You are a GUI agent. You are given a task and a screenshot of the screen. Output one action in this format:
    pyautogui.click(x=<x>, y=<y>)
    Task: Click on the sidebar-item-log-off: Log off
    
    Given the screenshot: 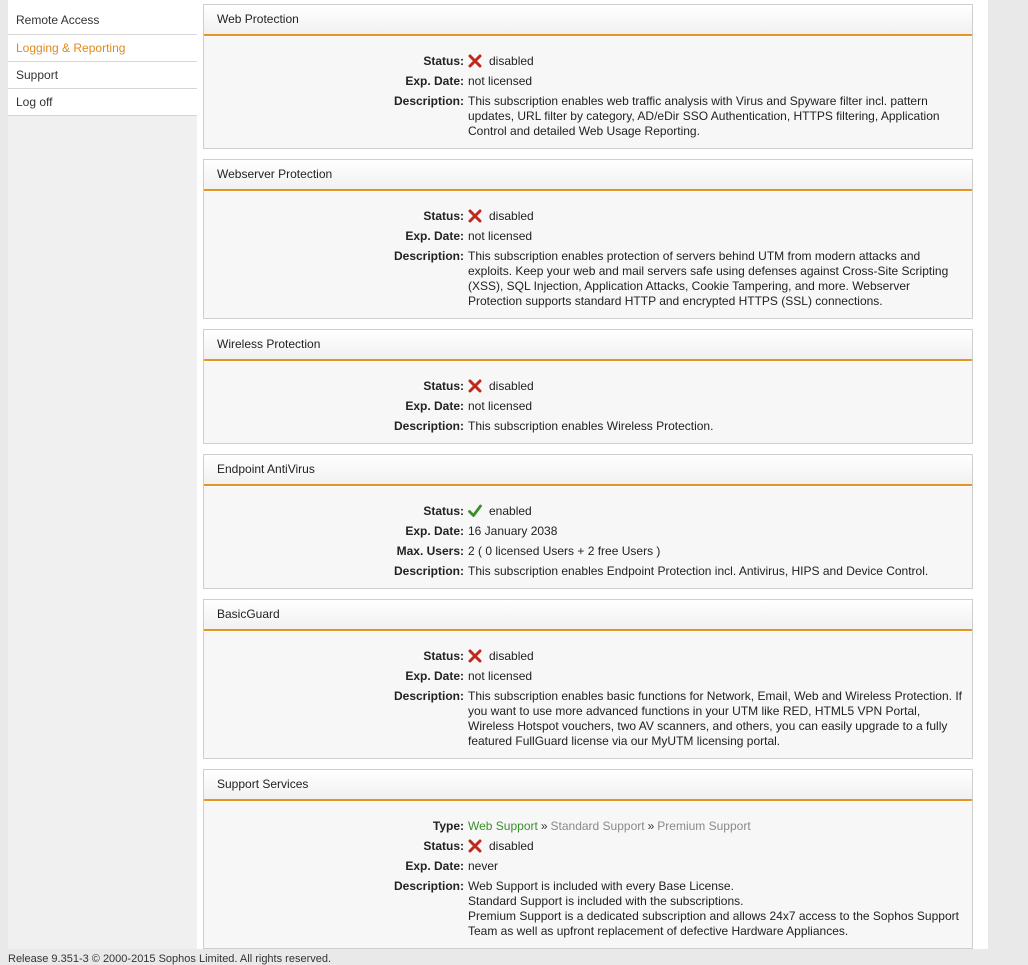 What is the action you would take?
    pyautogui.click(x=102, y=102)
    